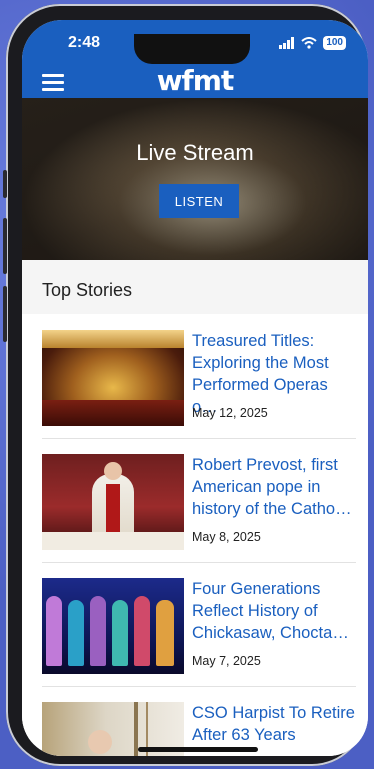  What do you see at coordinates (230, 413) in the screenshot?
I see `story-date: May 12, 2025` at bounding box center [230, 413].